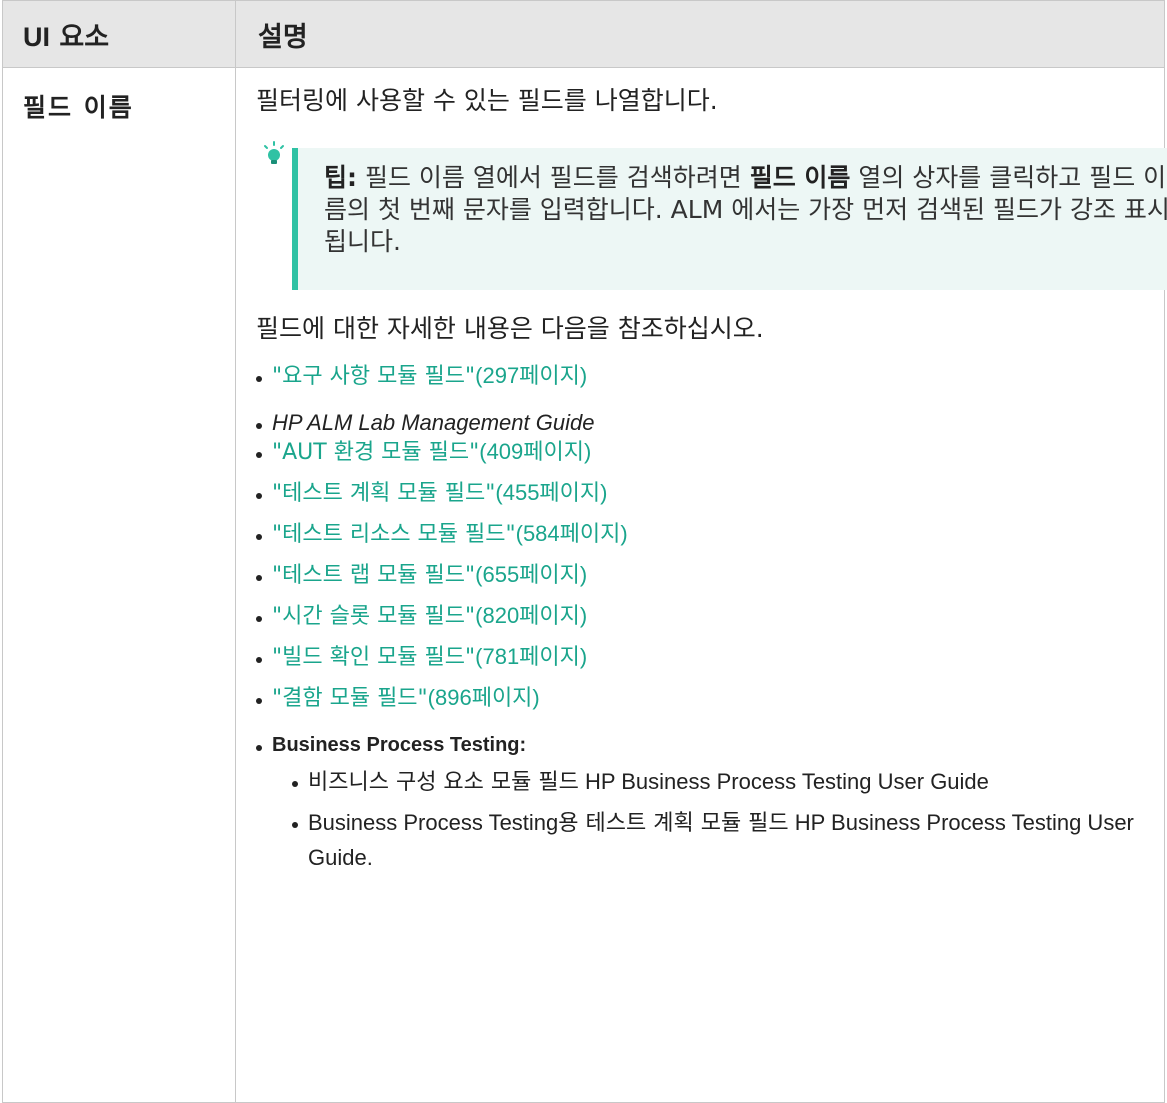 The image size is (1167, 1103). Describe the element at coordinates (699, 616) in the screenshot. I see `list-item: "시간 슬롯 모듈 필드"(820페이지)` at that location.